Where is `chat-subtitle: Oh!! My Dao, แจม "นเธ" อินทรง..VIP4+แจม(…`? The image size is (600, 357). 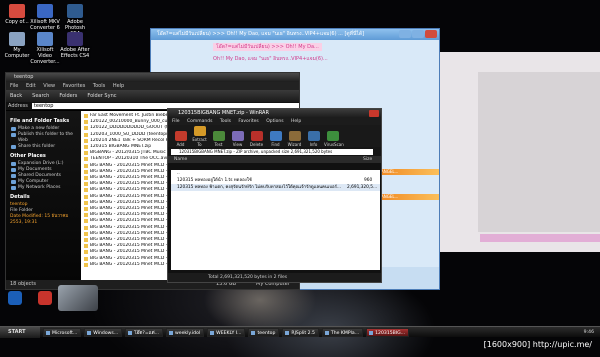 chat-subtitle: Oh!! My Dao, แจม "นเธ" อินทรง..VIP4+แจม(… is located at coordinates (270, 59).